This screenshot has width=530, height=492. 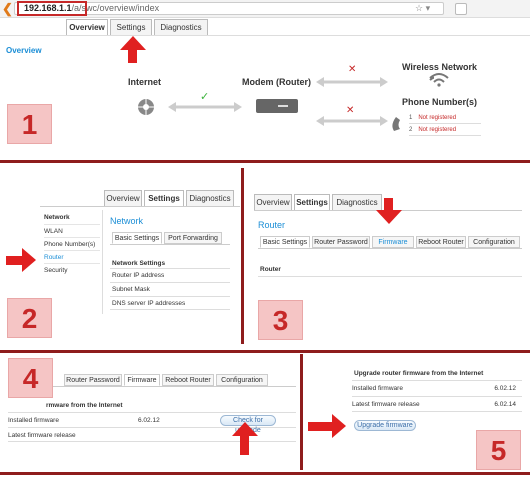 I want to click on sidebar-item-security: Security, so click(x=72, y=269).